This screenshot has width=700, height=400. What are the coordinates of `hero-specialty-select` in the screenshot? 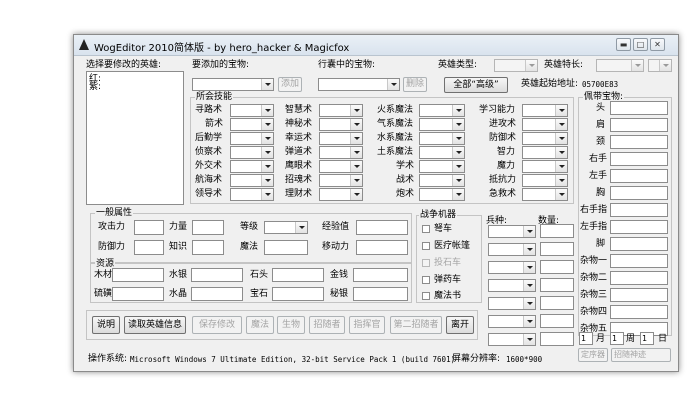 It's located at (620, 65).